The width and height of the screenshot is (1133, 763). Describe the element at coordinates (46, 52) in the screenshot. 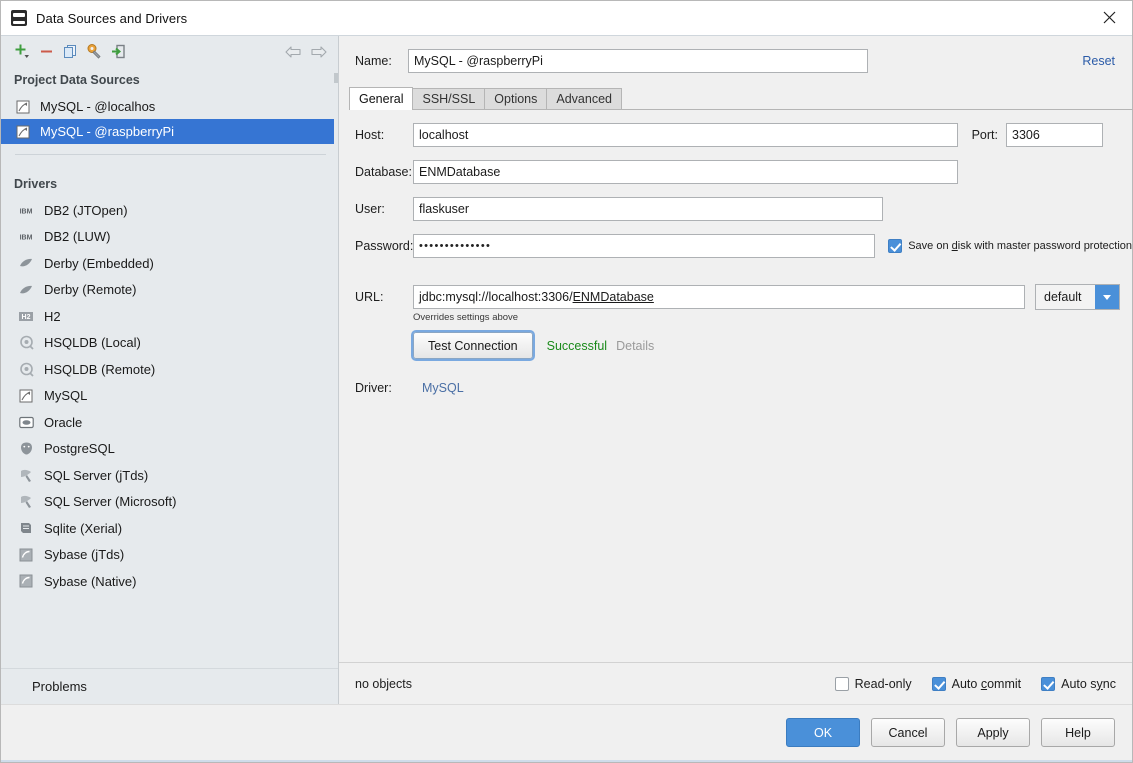

I see `remove-data-source-button` at that location.